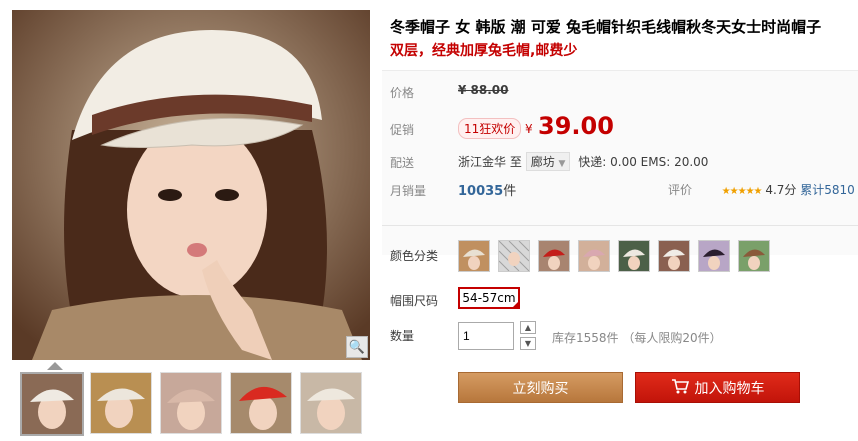 The width and height of the screenshot is (858, 441). Describe the element at coordinates (487, 191) in the screenshot. I see `monthly-sales: 10035件` at that location.